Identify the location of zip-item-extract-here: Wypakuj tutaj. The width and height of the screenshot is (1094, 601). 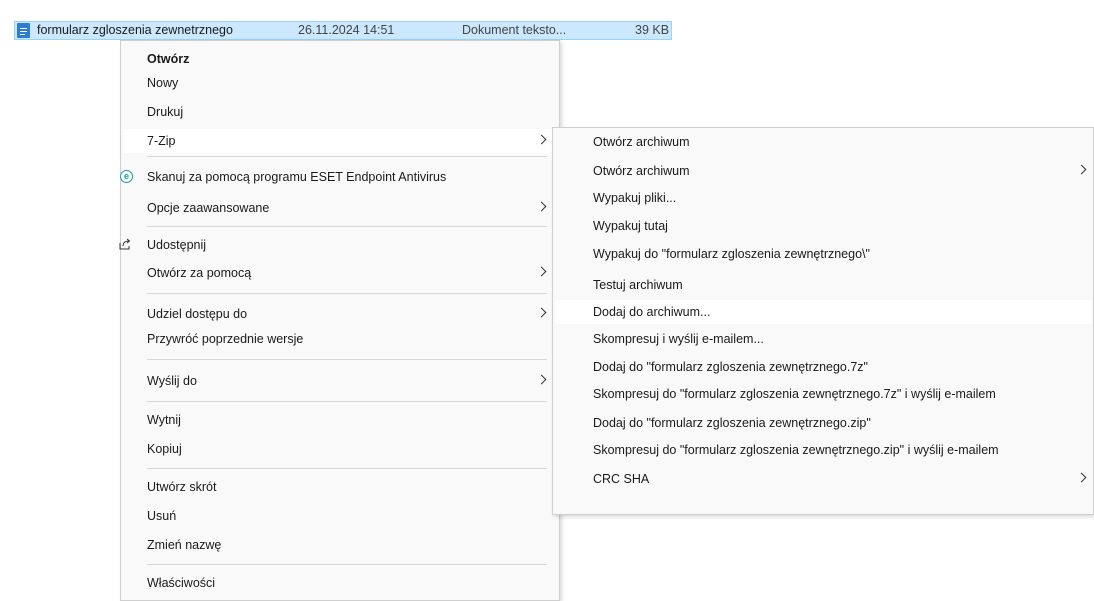
(823, 226).